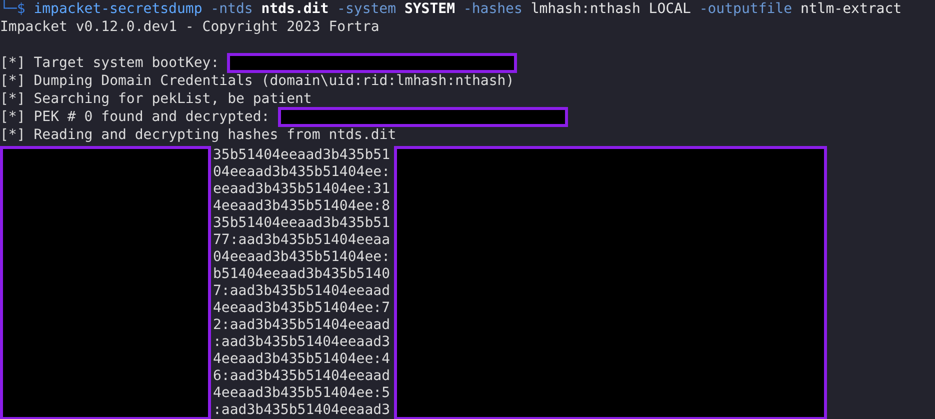 The width and height of the screenshot is (935, 419). I want to click on command-token: ntlm-extract, so click(851, 9).